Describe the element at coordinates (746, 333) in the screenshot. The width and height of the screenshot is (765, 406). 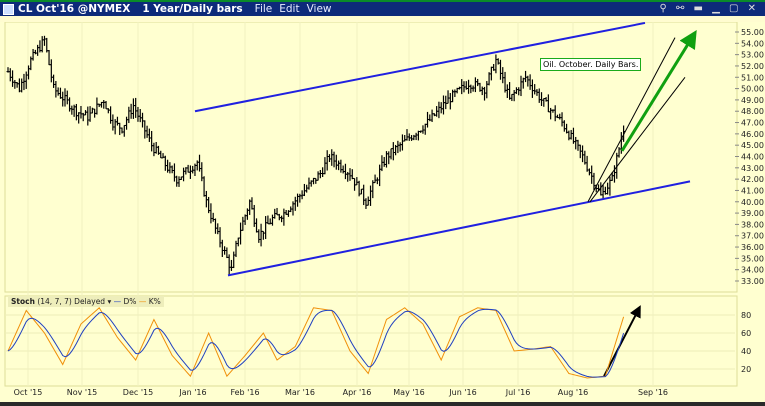
I see `stoch-tick-label: 60` at that location.